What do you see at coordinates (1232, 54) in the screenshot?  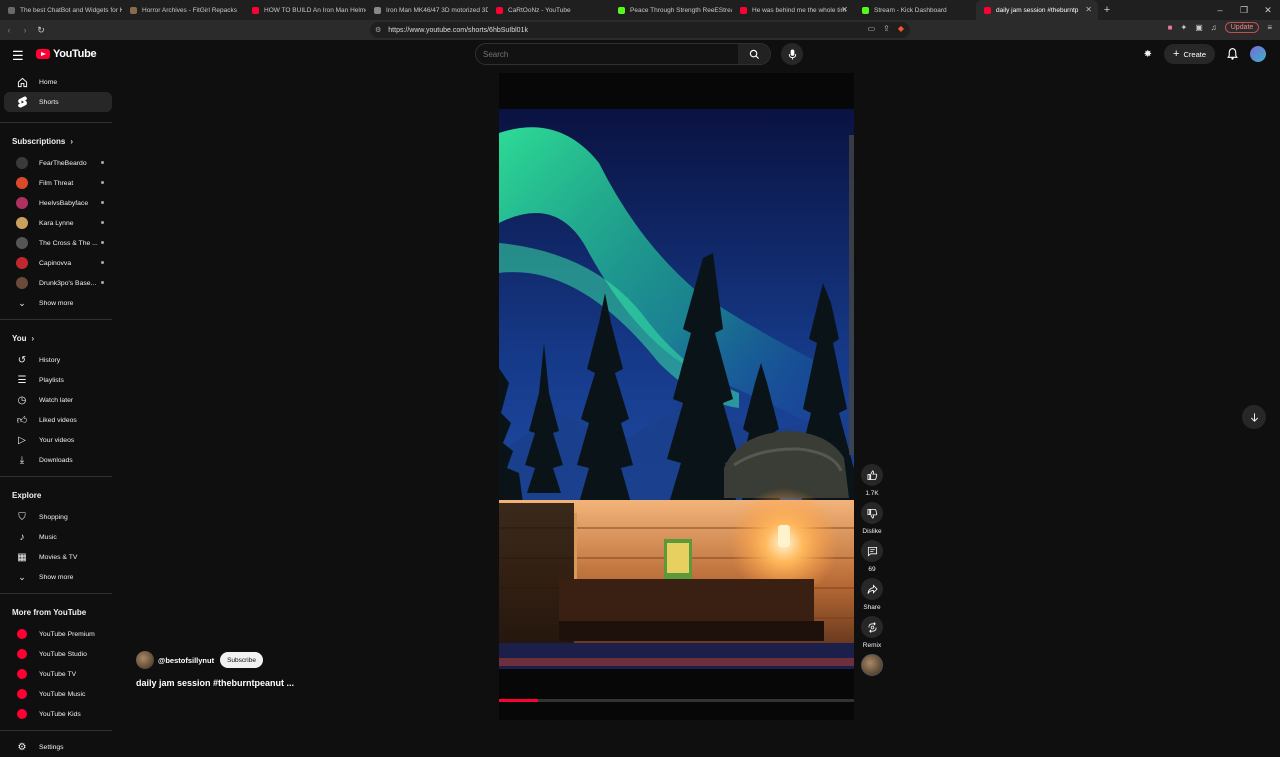 I see `notifications-bell-icon` at bounding box center [1232, 54].